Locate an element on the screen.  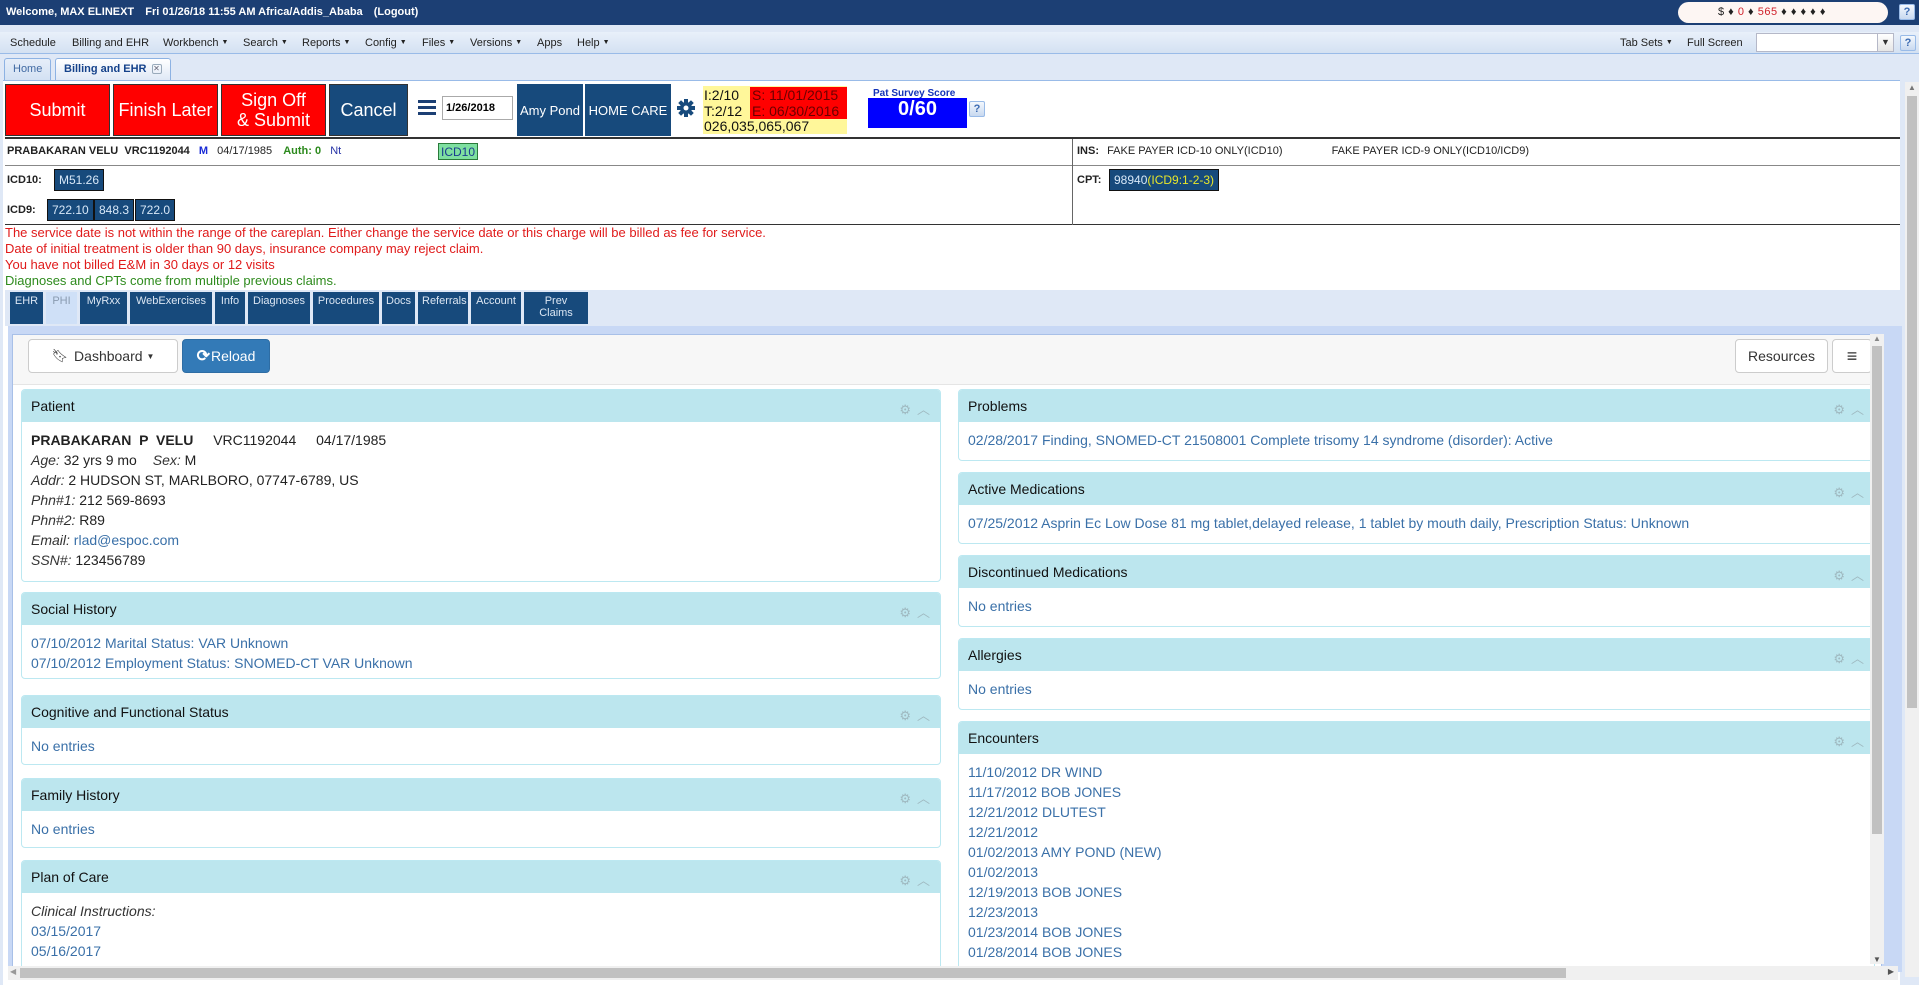
gear-icon is located at coordinates (686, 108).